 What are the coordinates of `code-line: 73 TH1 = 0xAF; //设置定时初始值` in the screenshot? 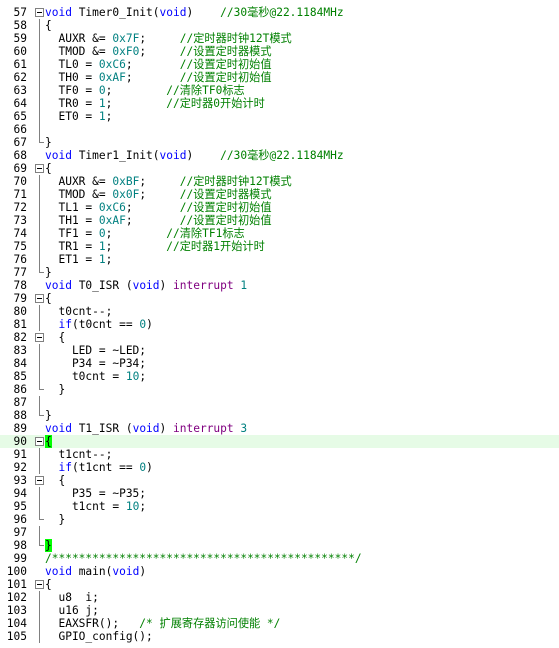 It's located at (279, 220).